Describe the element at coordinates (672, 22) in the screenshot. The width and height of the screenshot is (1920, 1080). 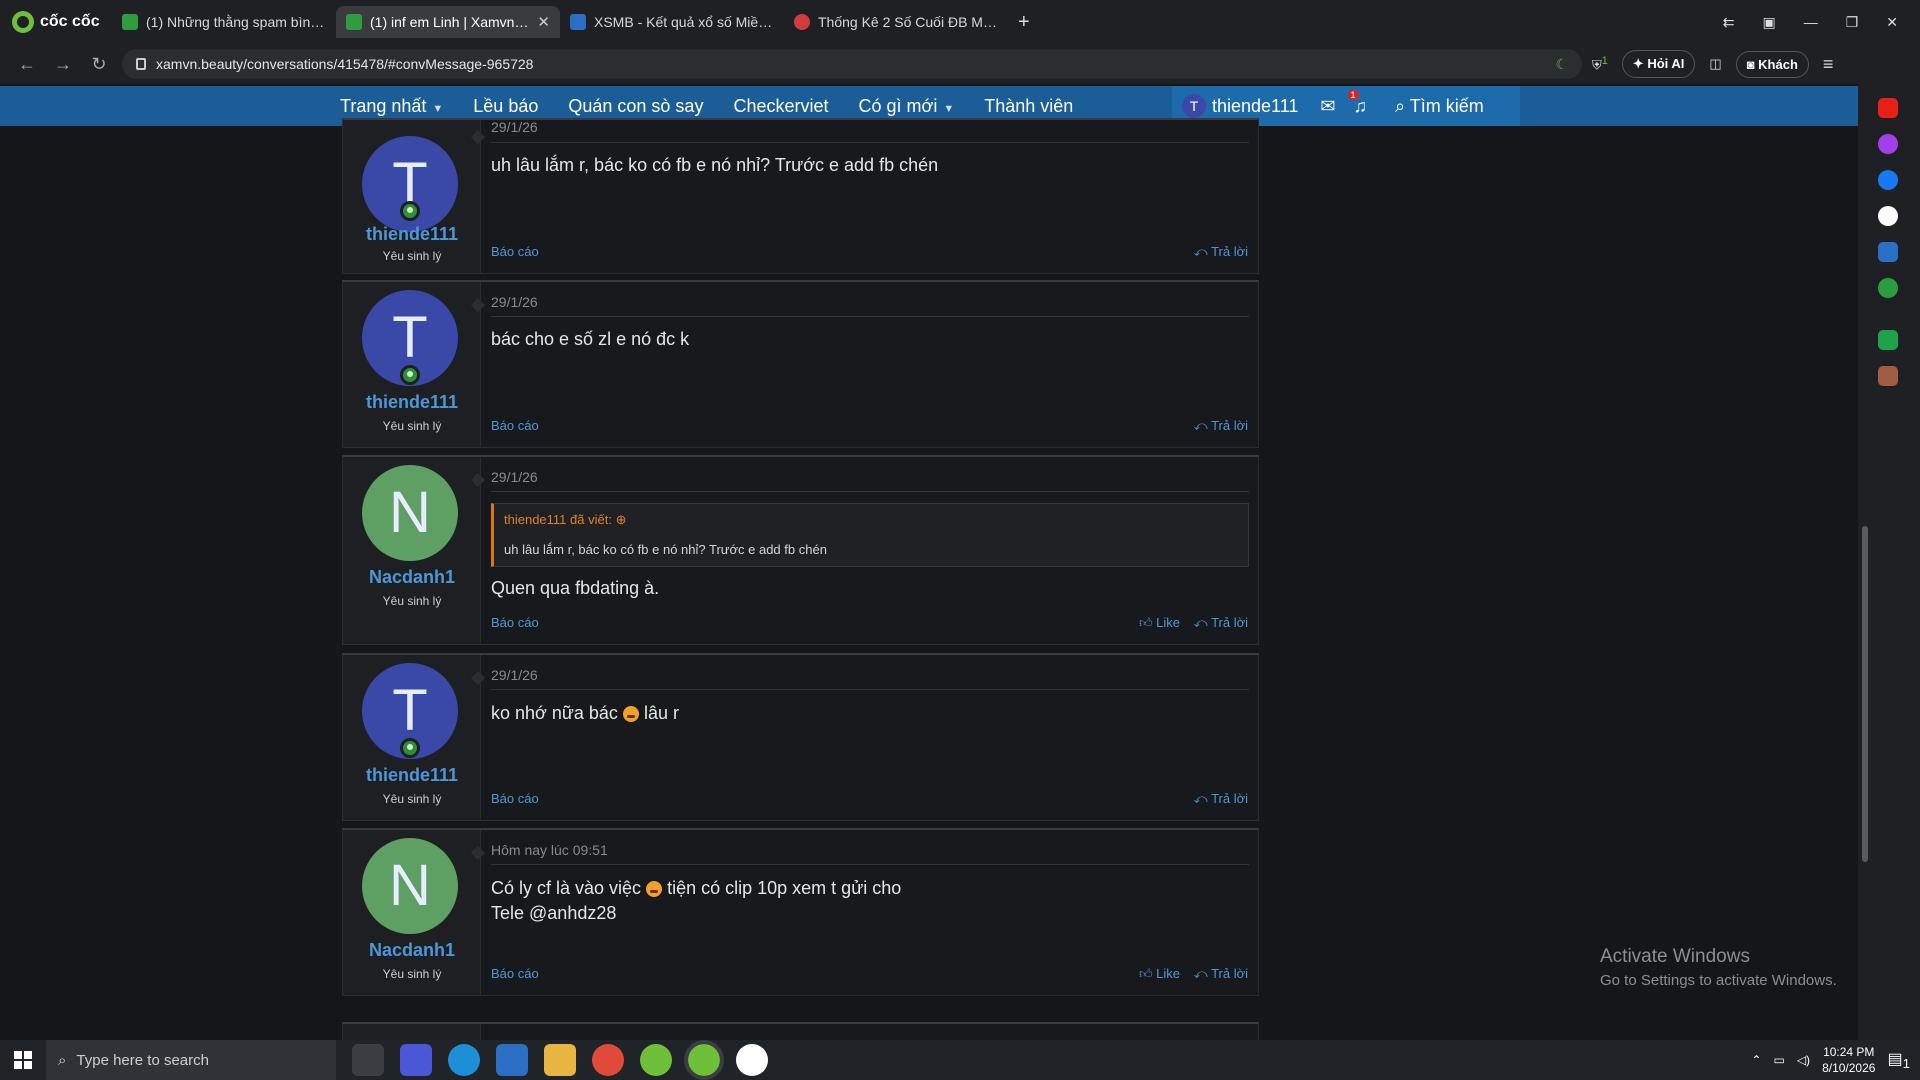
I see `tab-xsmb: XSMB - Kết quả xổ số Miền Bắc` at that location.